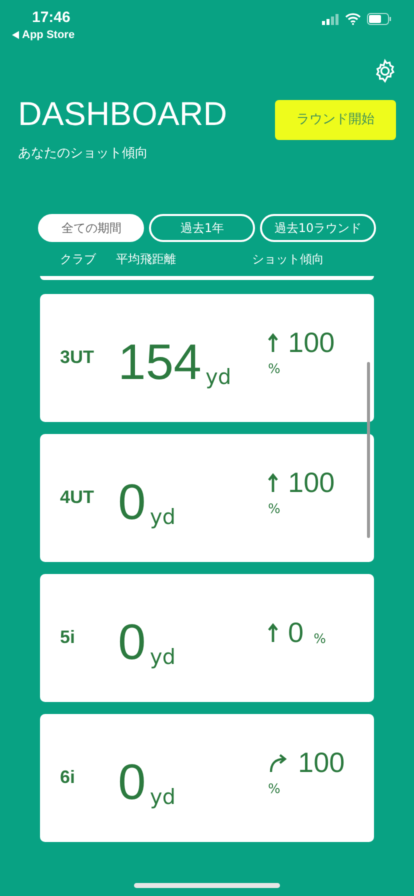 The width and height of the screenshot is (414, 896). Describe the element at coordinates (43, 35) in the screenshot. I see `back-to-app-link: App Store` at that location.